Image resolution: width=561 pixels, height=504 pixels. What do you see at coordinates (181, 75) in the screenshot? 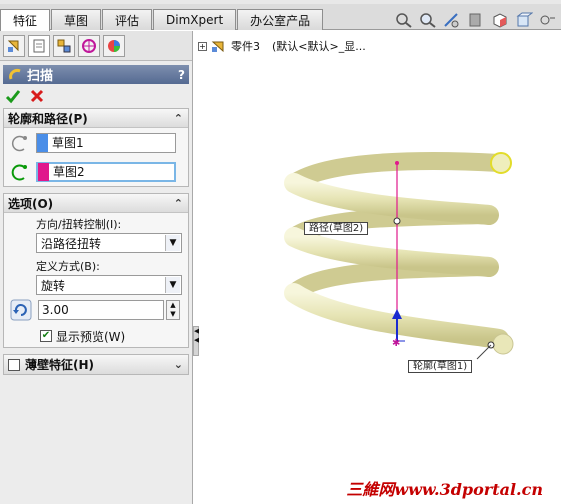
I see `help-button: ?` at bounding box center [181, 75].